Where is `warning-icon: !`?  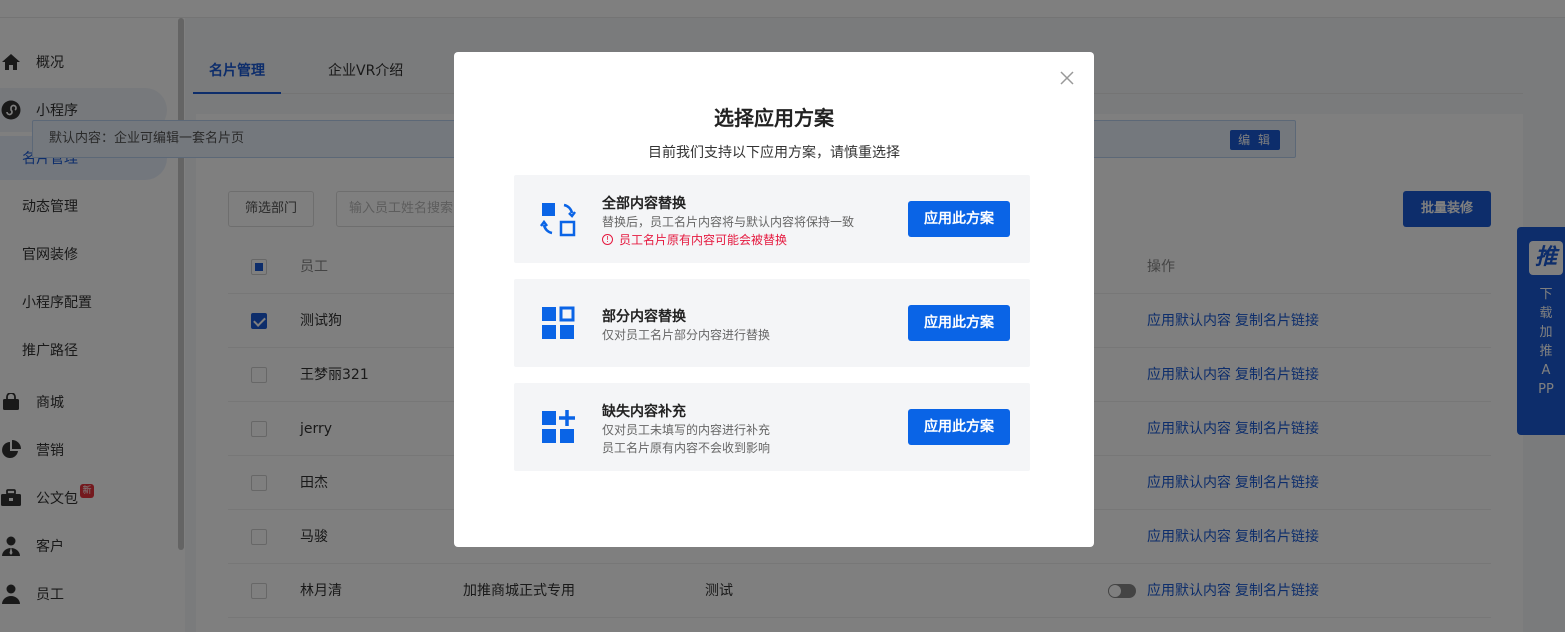 warning-icon: ! is located at coordinates (607, 239).